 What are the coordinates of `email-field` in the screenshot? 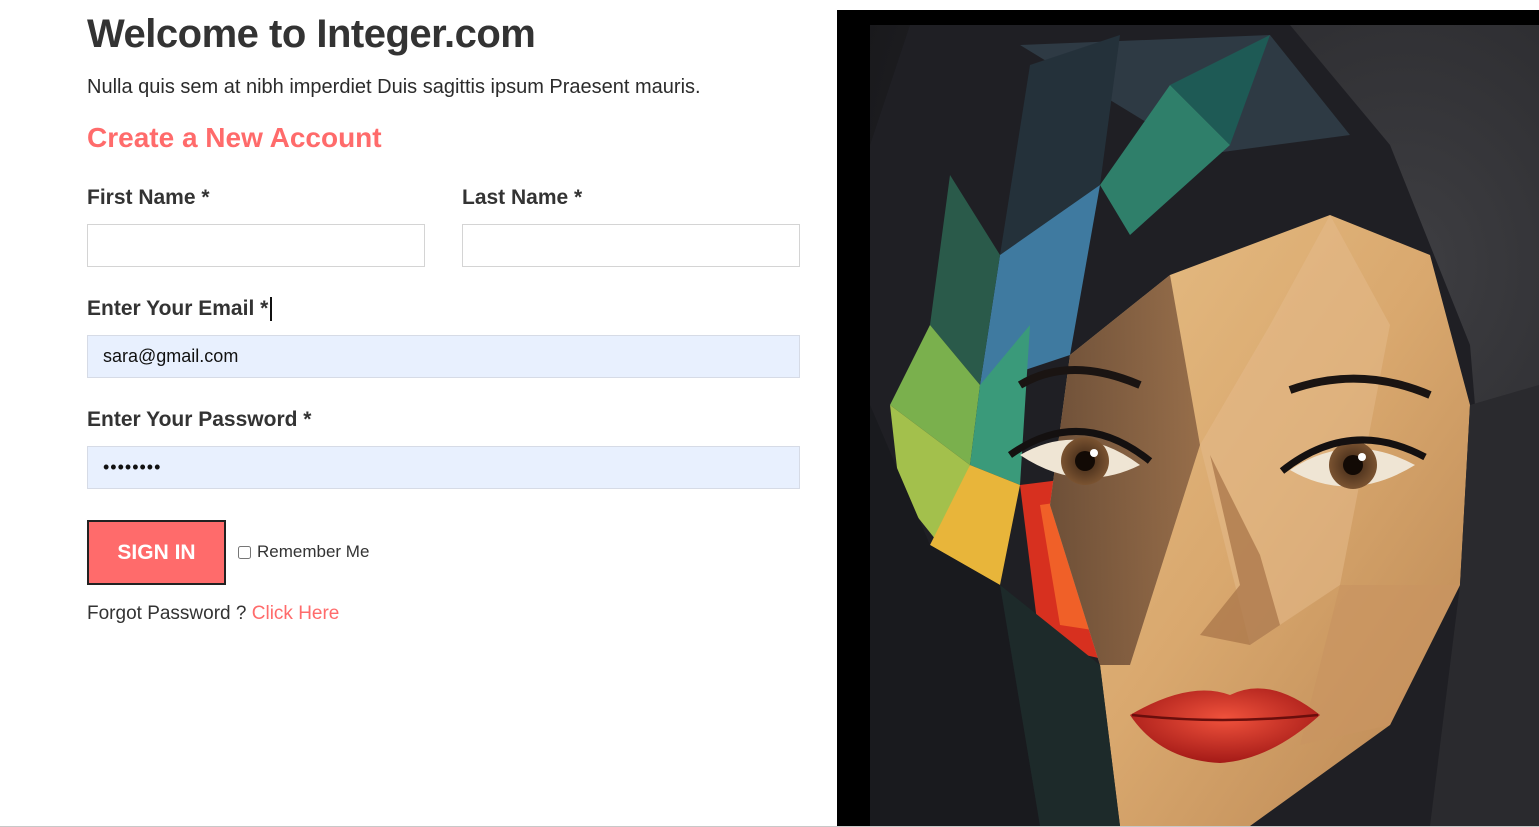 It's located at (443, 356).